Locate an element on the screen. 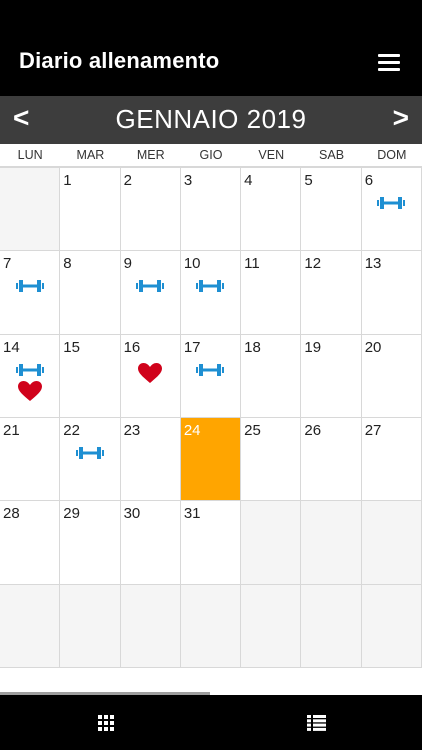  list-view-icon is located at coordinates (316, 722).